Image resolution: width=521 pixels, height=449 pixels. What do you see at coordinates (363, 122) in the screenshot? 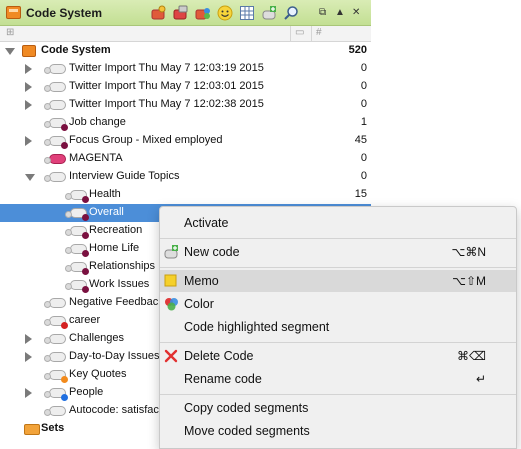
I see `tree-row-count: 1` at bounding box center [363, 122].